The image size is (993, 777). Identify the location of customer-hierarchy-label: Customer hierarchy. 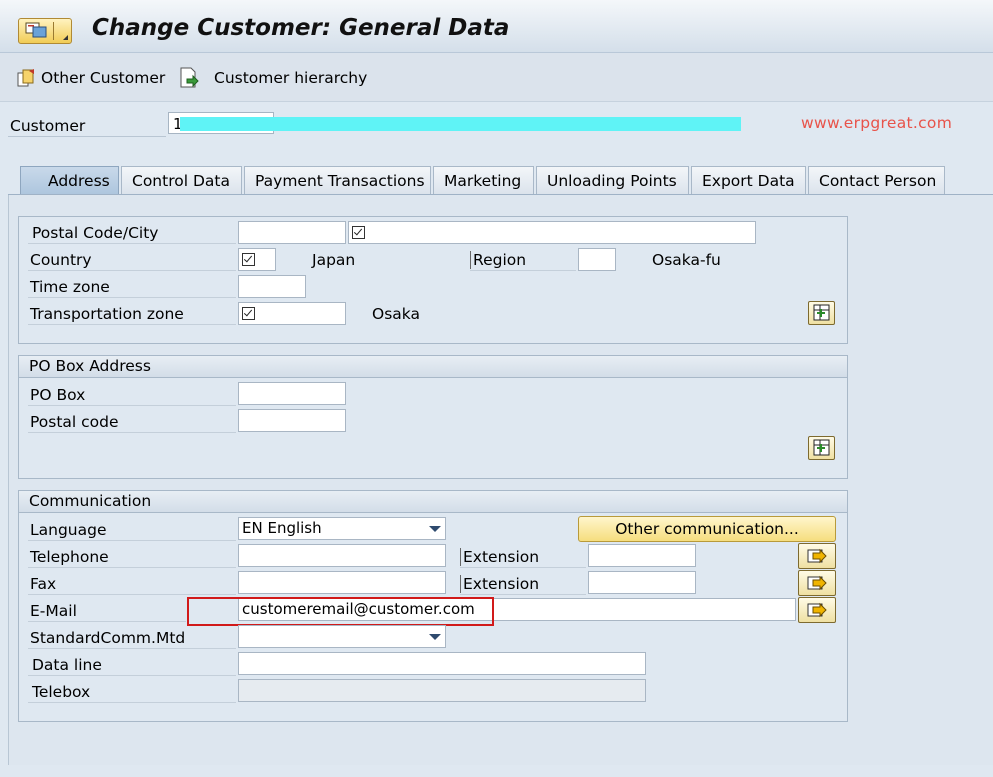
(291, 78).